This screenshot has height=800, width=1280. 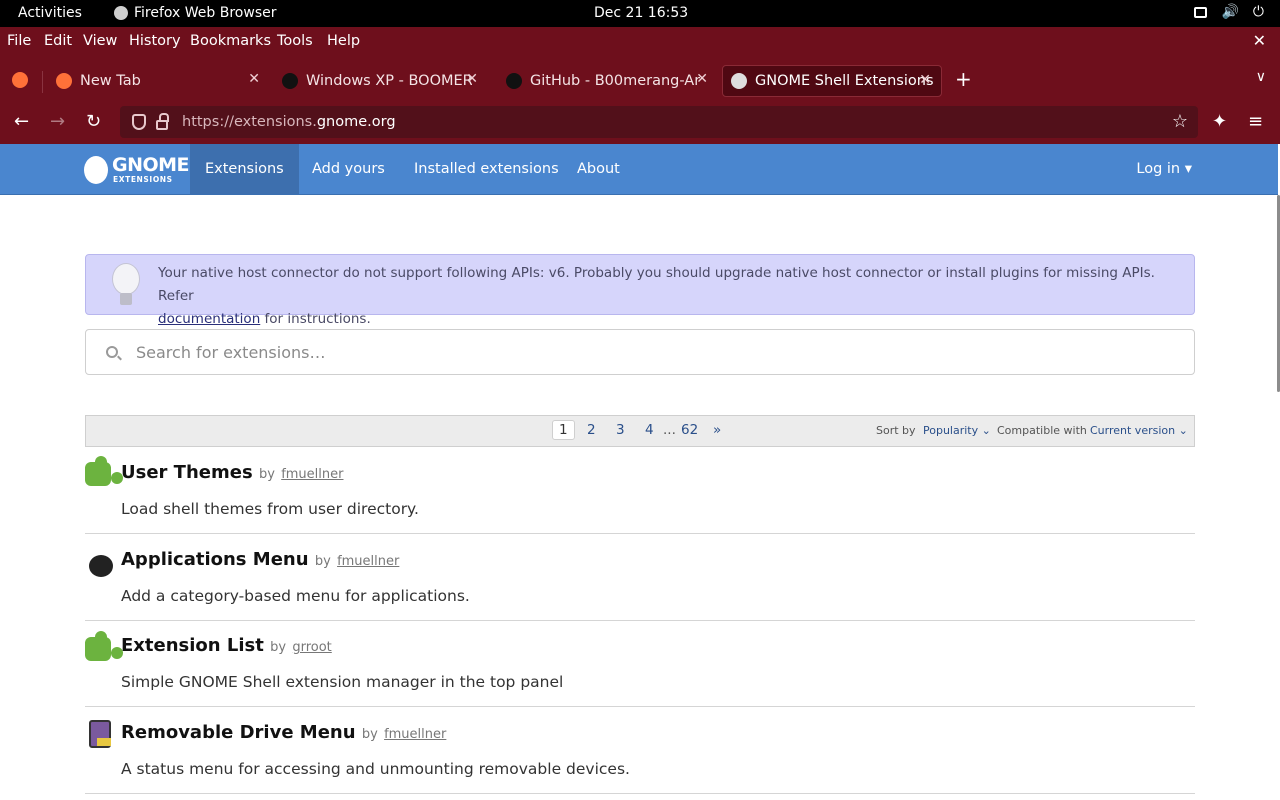 What do you see at coordinates (957, 430) in the screenshot?
I see `sort-by-dropdown: Popularity ⌄` at bounding box center [957, 430].